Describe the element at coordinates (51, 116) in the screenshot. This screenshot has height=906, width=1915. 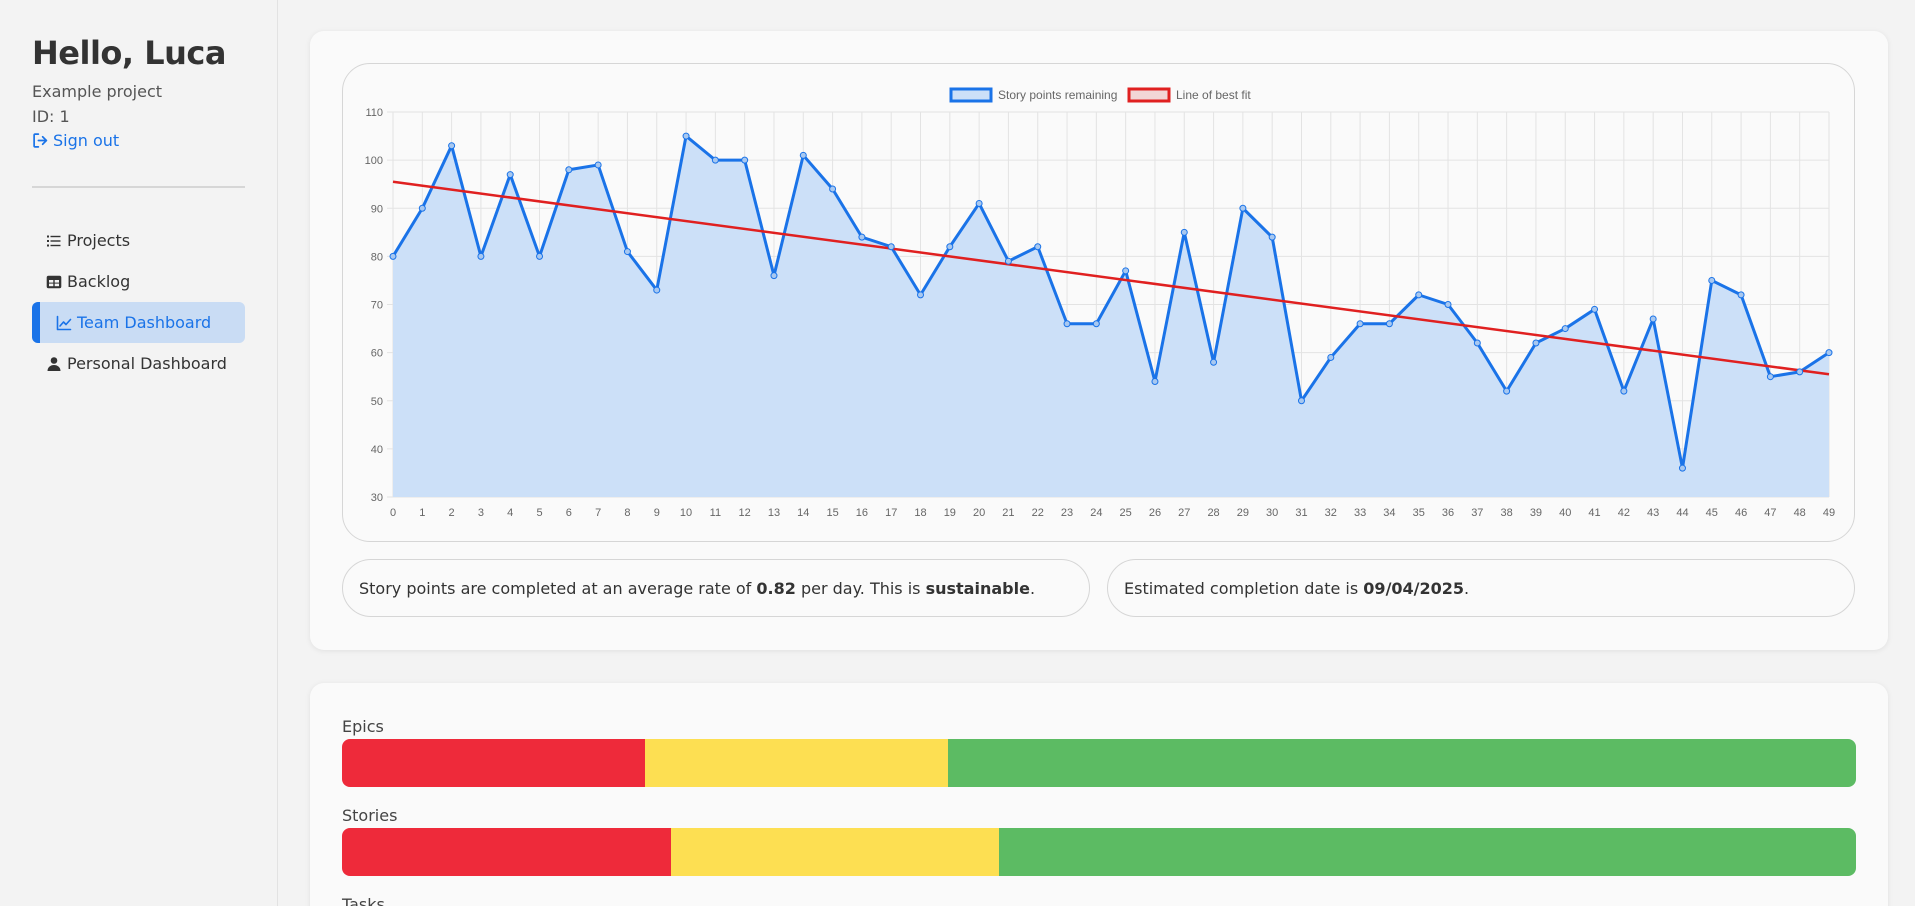
I see `project-id: ID: 1` at that location.